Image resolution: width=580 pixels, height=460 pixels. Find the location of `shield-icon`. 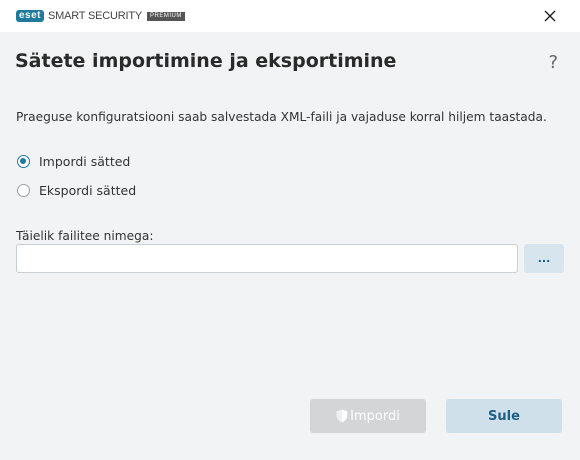

shield-icon is located at coordinates (342, 416).